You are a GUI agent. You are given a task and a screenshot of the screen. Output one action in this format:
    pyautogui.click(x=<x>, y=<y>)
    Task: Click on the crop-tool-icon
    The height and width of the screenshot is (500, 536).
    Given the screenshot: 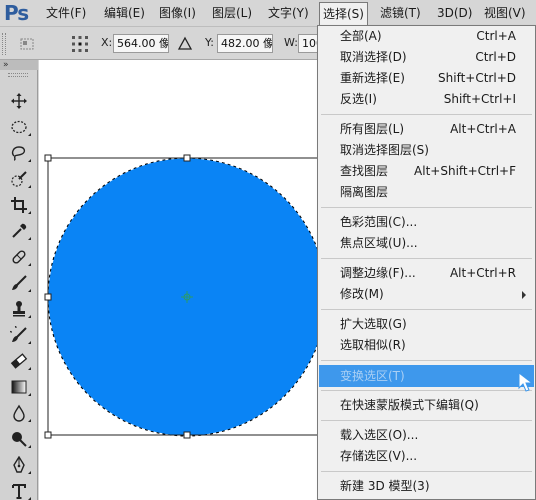 What is the action you would take?
    pyautogui.click(x=19, y=205)
    